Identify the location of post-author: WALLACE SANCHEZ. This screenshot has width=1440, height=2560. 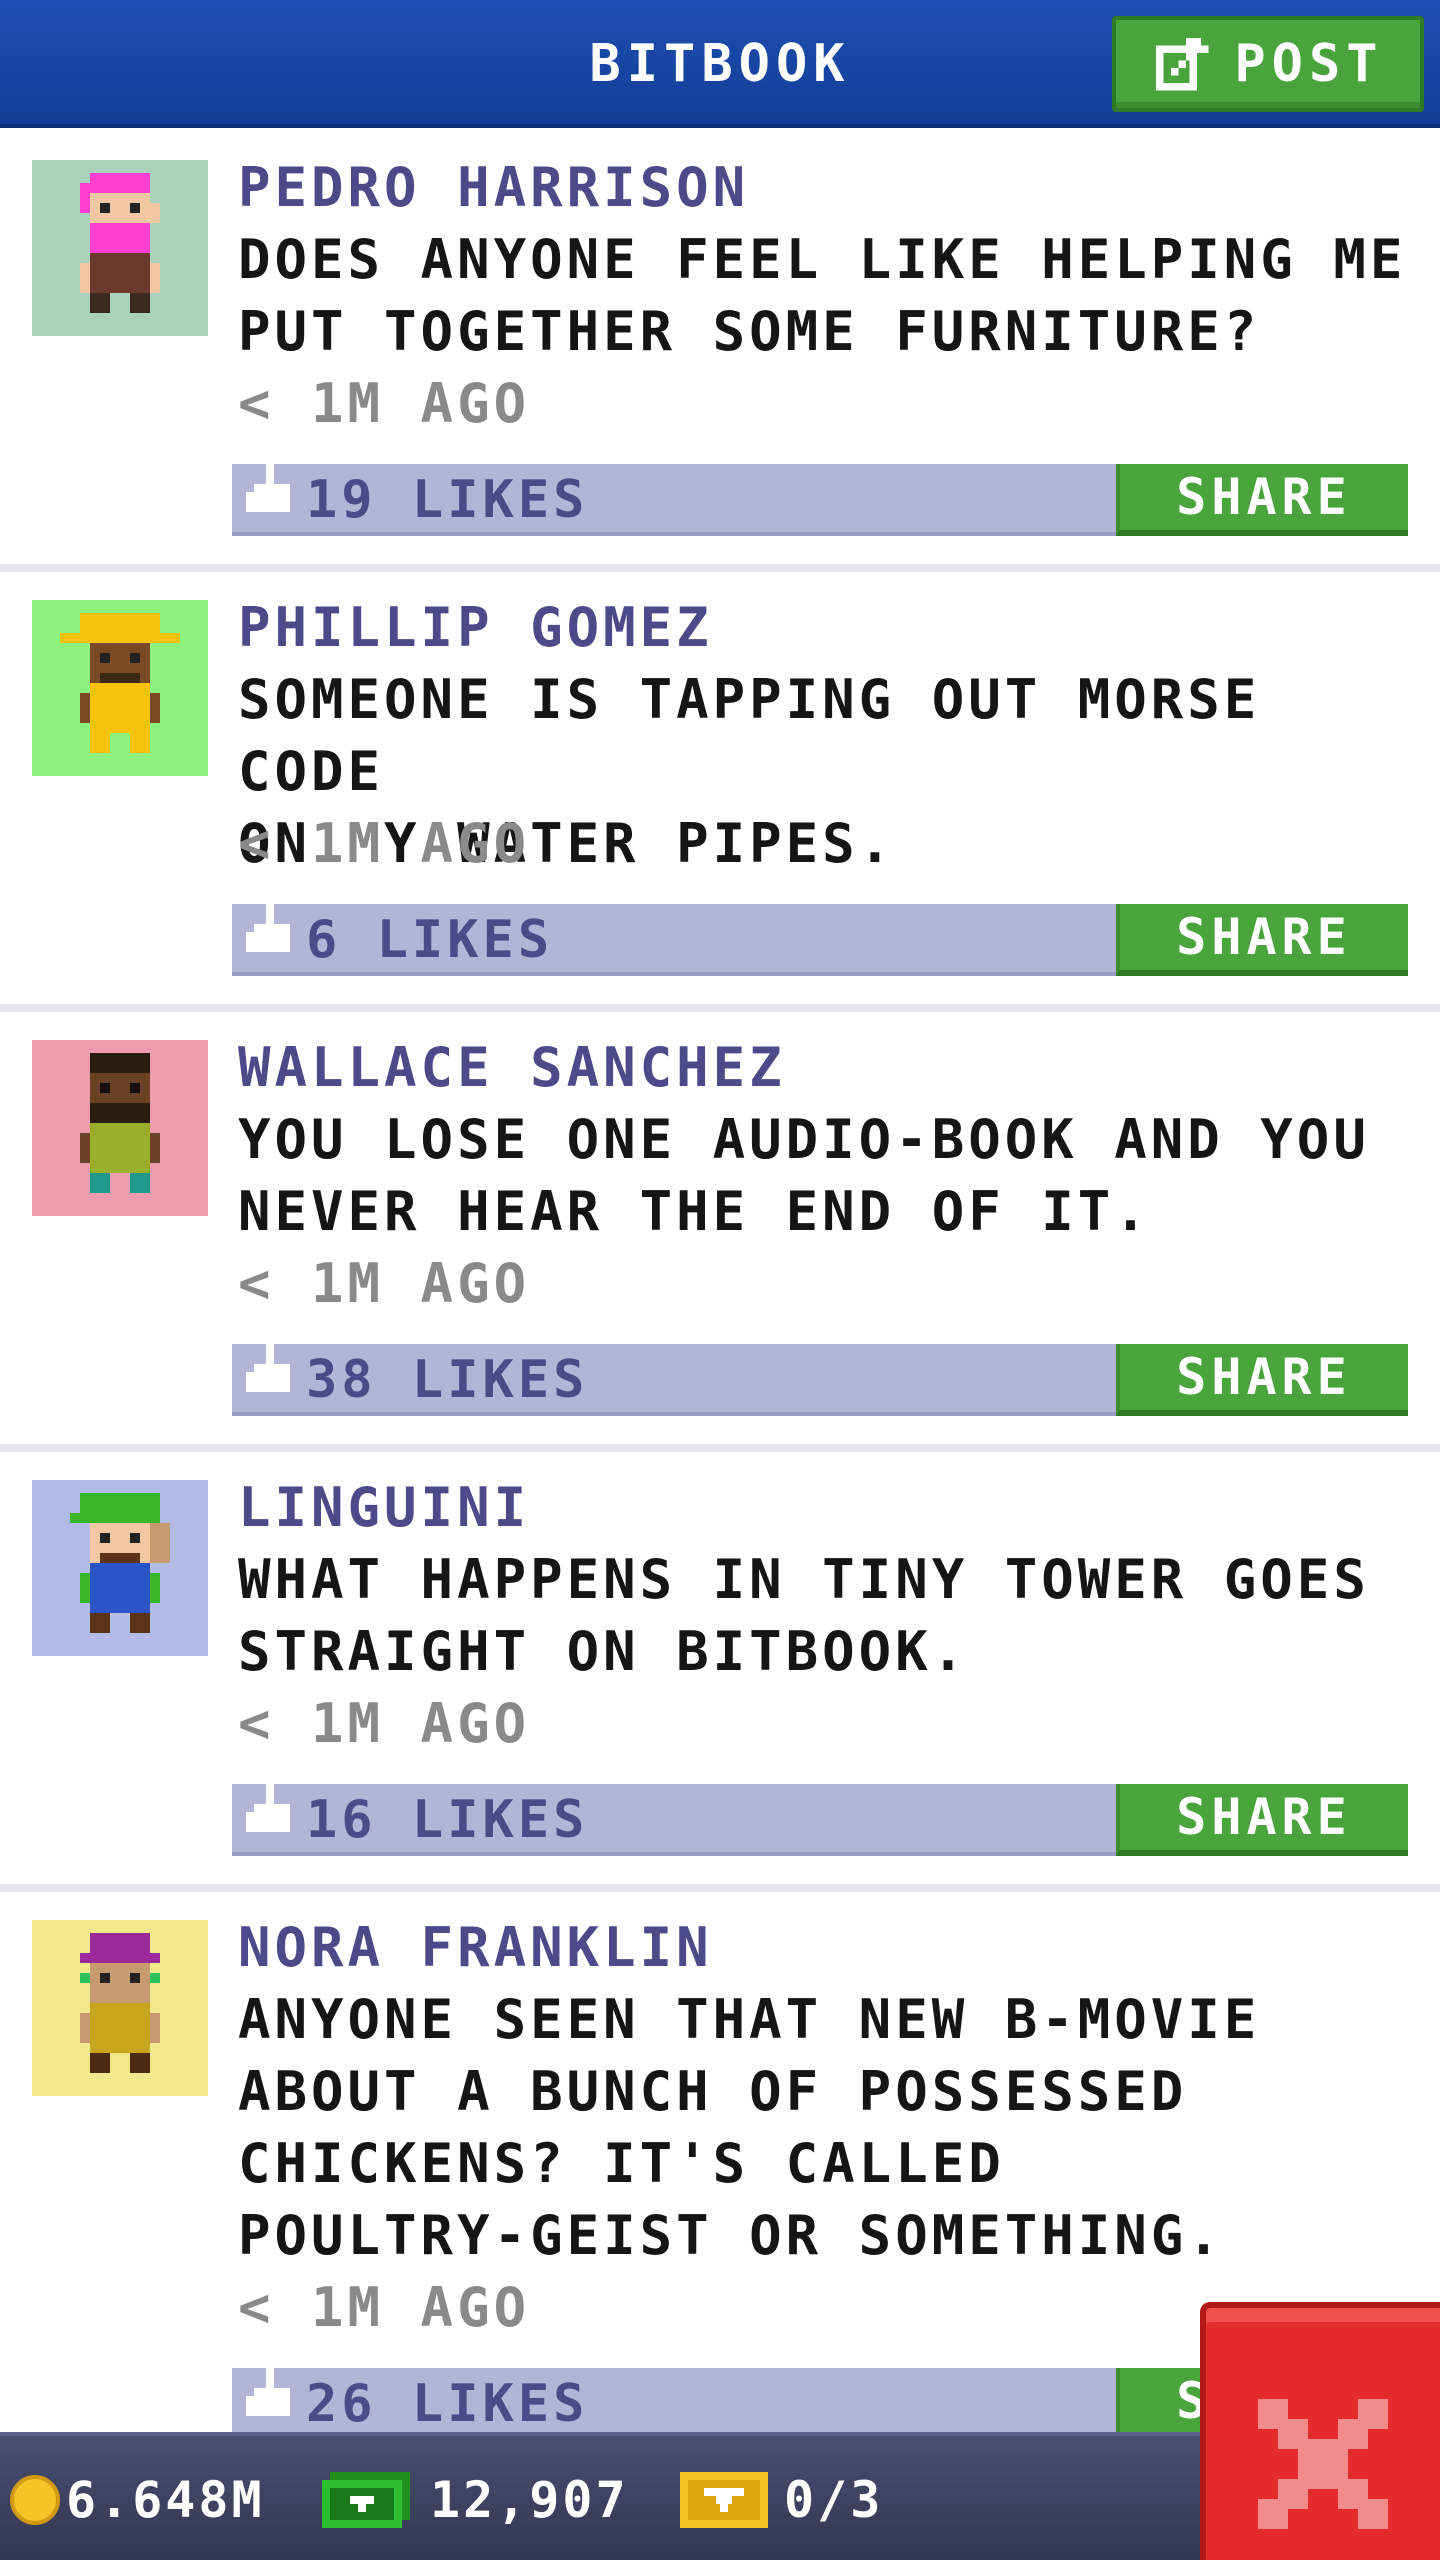
(512, 1067).